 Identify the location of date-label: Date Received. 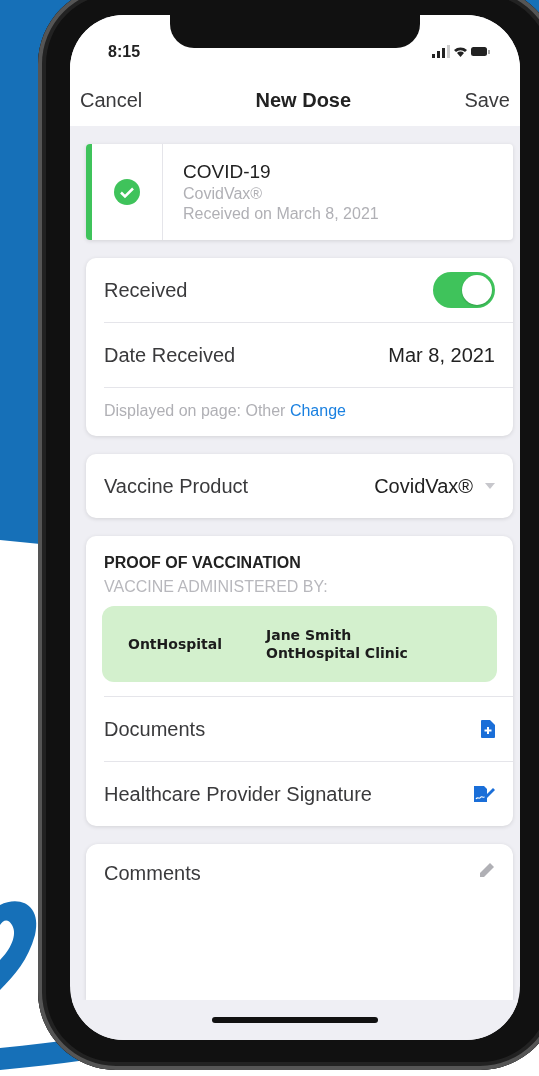
(170, 355).